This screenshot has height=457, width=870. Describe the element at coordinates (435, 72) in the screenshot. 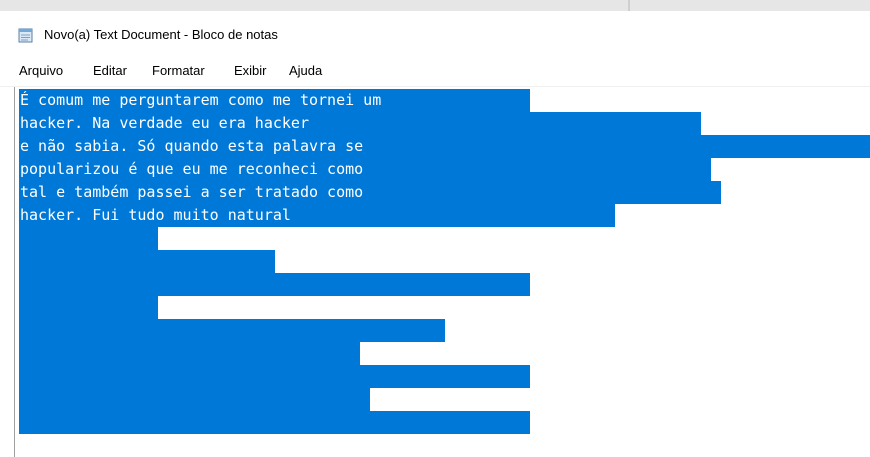

I see `menu-bar: Arquivo Editar Formatar Exibir Ajuda` at that location.